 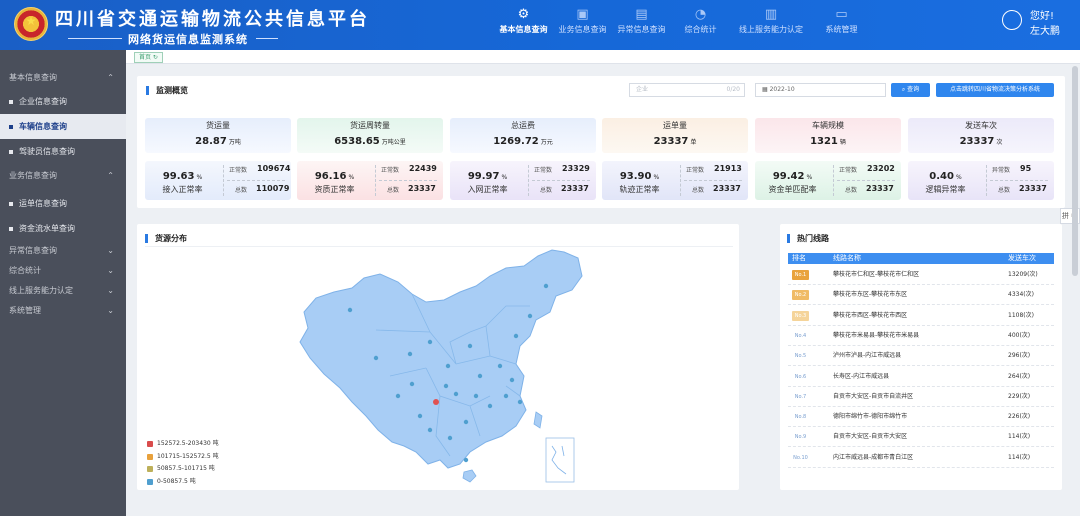 I want to click on user-info: 您好! 左大鹏, so click(x=1045, y=24).